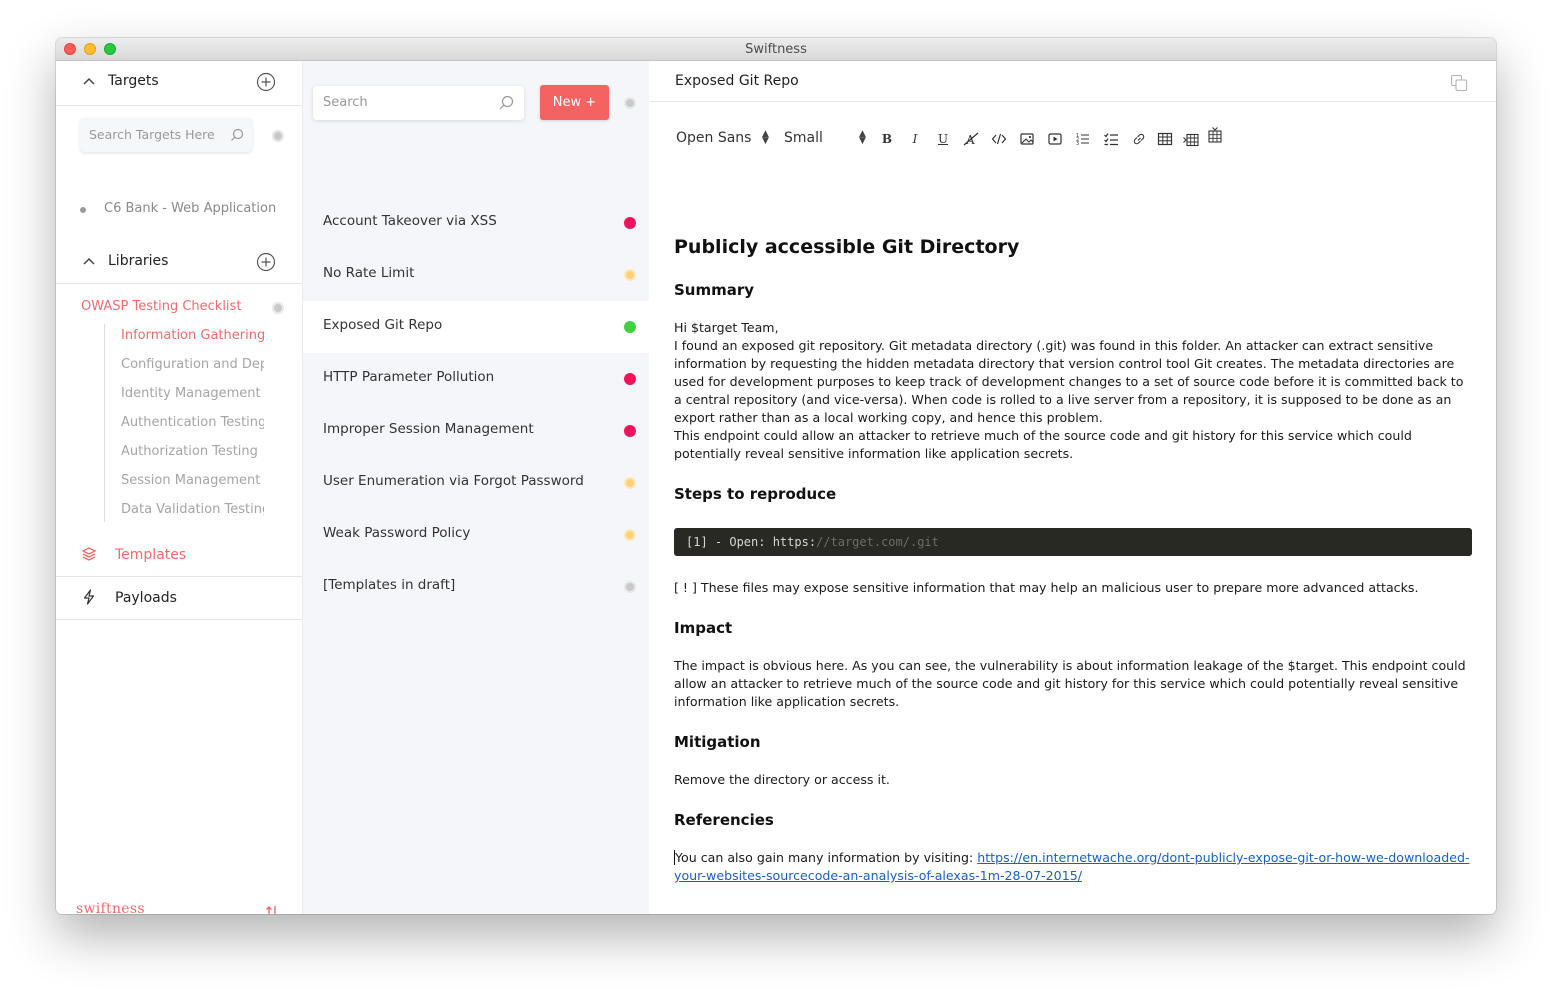 Image resolution: width=1552 pixels, height=989 pixels. I want to click on table-icon, so click(1165, 139).